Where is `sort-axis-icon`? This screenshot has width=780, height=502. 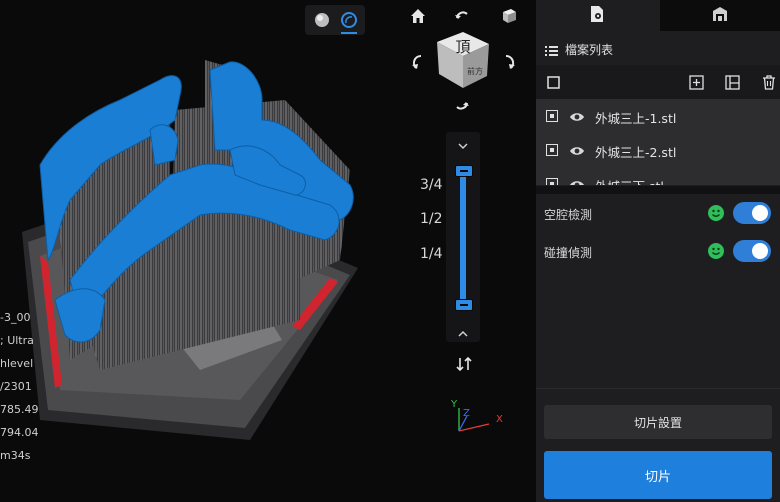
sort-axis-icon is located at coordinates (464, 364).